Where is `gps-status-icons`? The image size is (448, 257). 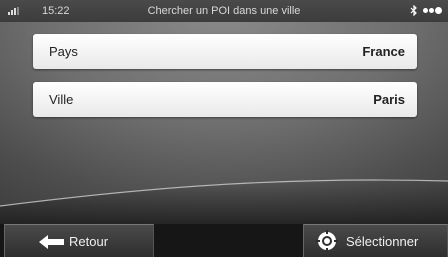 gps-status-icons is located at coordinates (426, 10).